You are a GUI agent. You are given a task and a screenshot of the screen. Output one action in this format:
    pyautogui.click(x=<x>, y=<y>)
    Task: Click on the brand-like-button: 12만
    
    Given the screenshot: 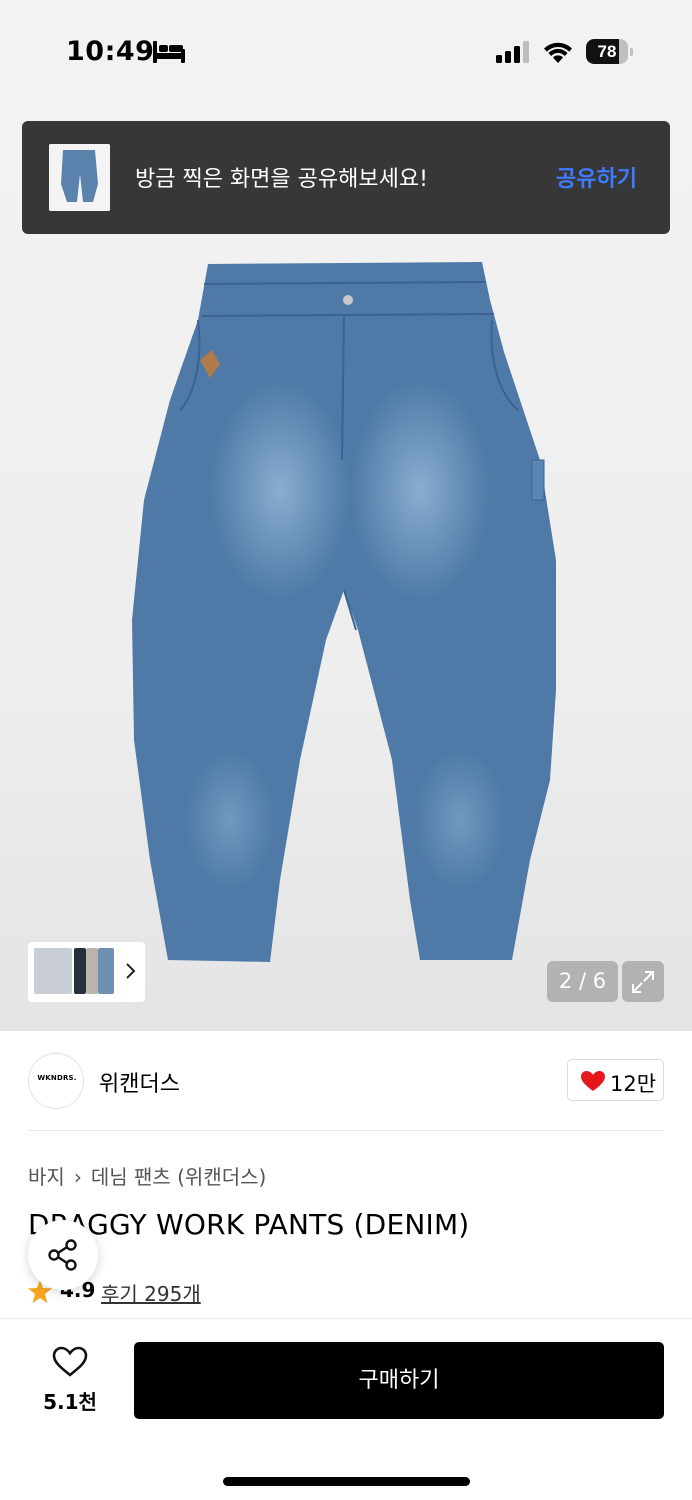 What is the action you would take?
    pyautogui.click(x=615, y=1080)
    